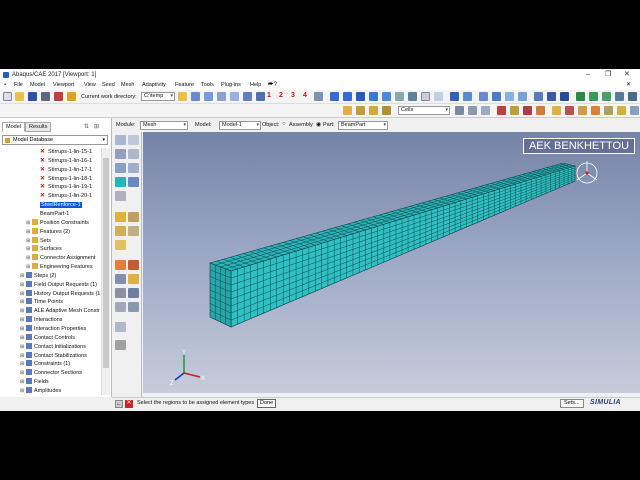  I want to click on view-4-button: 4, so click(305, 95).